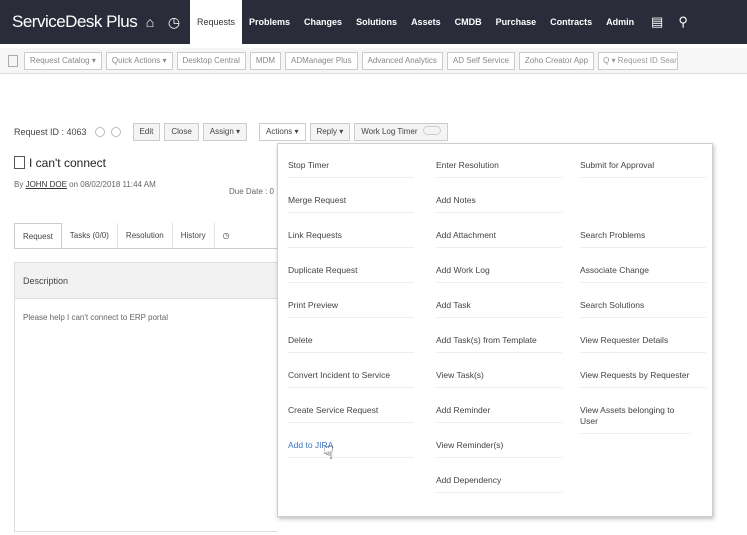 This screenshot has height=535, width=747. What do you see at coordinates (330, 132) in the screenshot?
I see `reply-button: Reply ▾` at bounding box center [330, 132].